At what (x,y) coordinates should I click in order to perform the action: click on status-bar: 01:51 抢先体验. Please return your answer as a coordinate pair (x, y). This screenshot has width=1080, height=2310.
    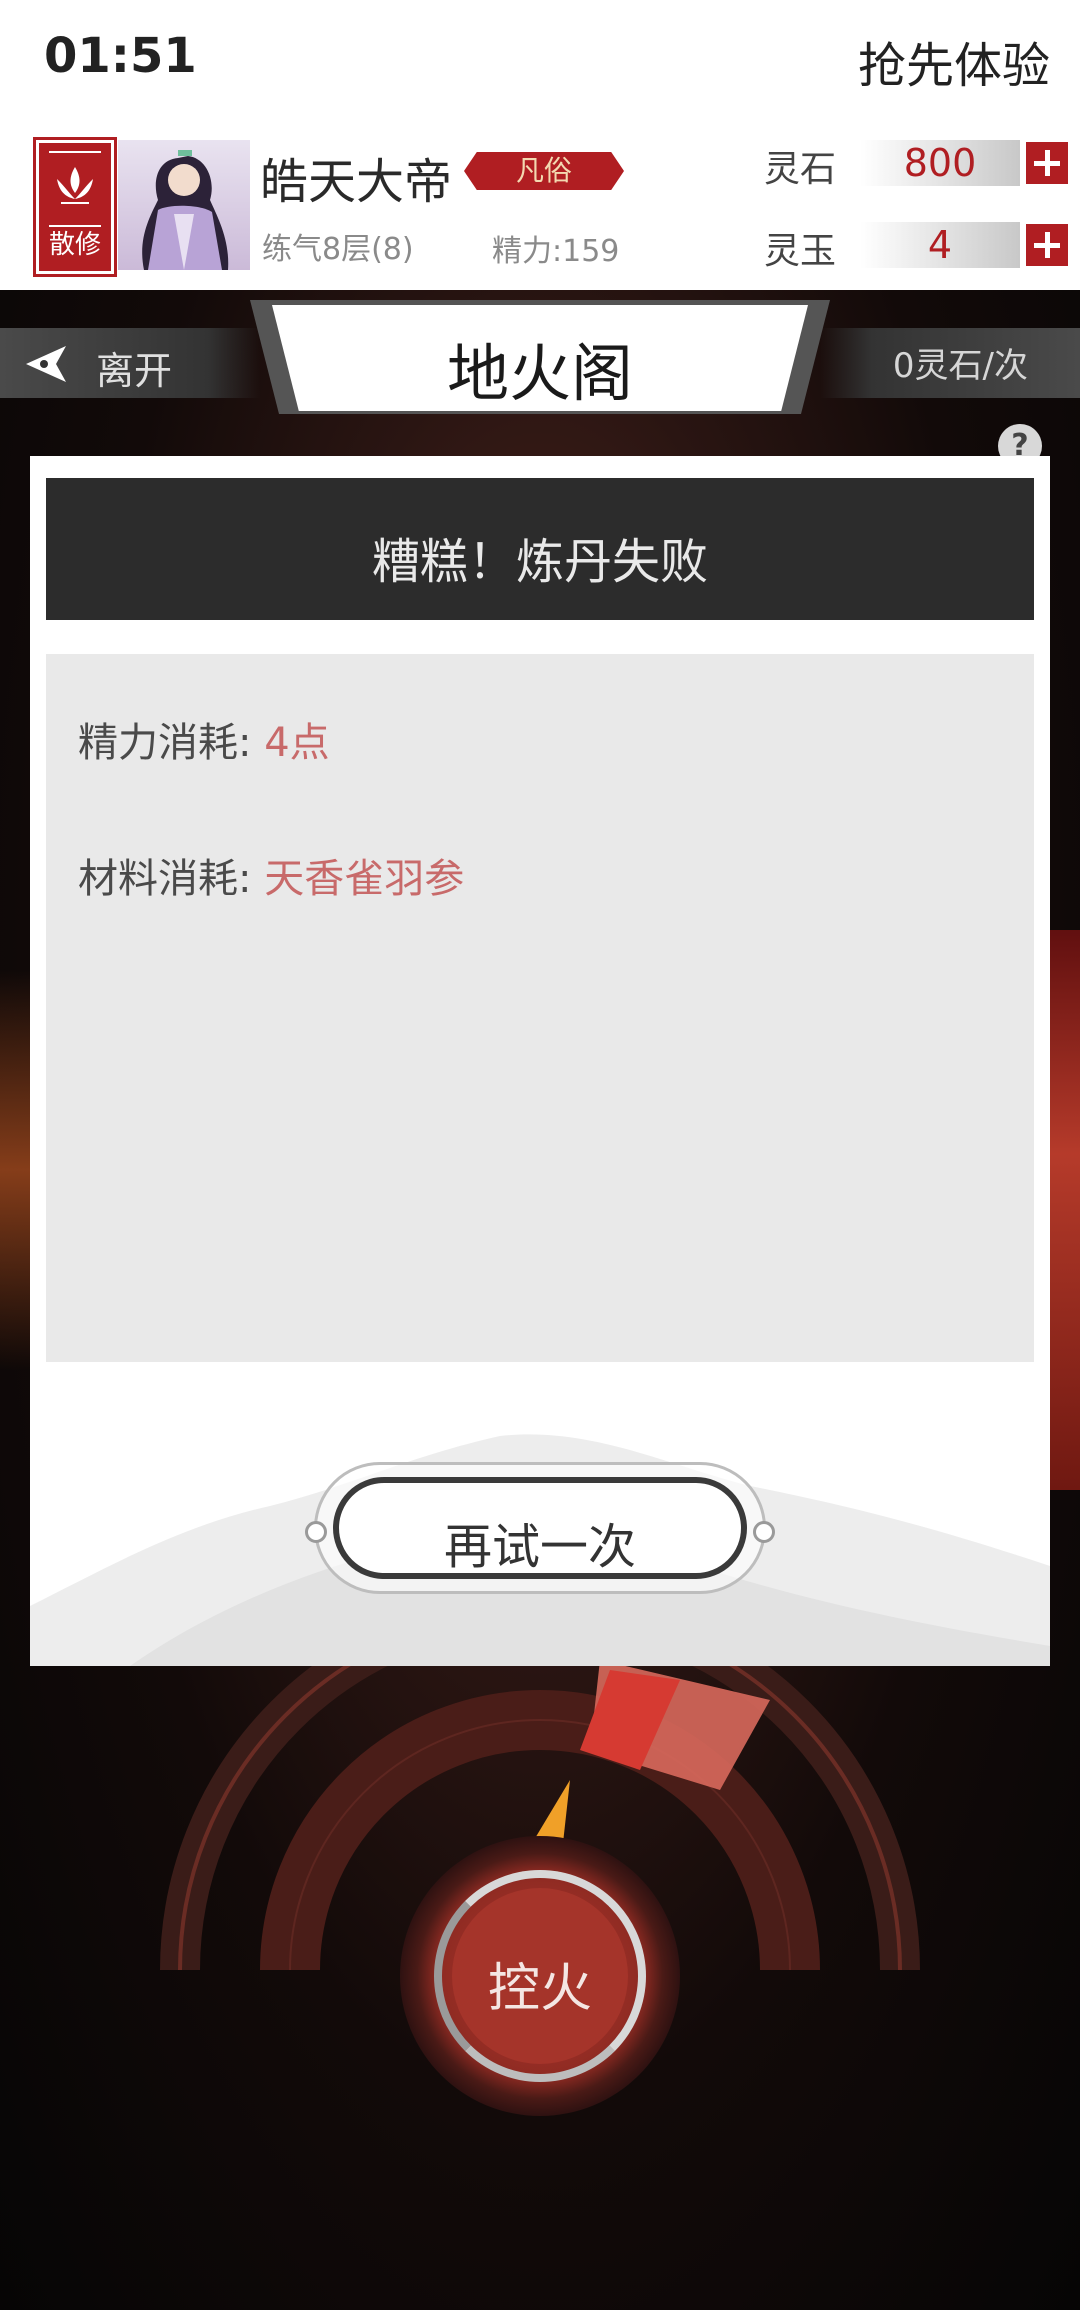
    Looking at the image, I should click on (540, 60).